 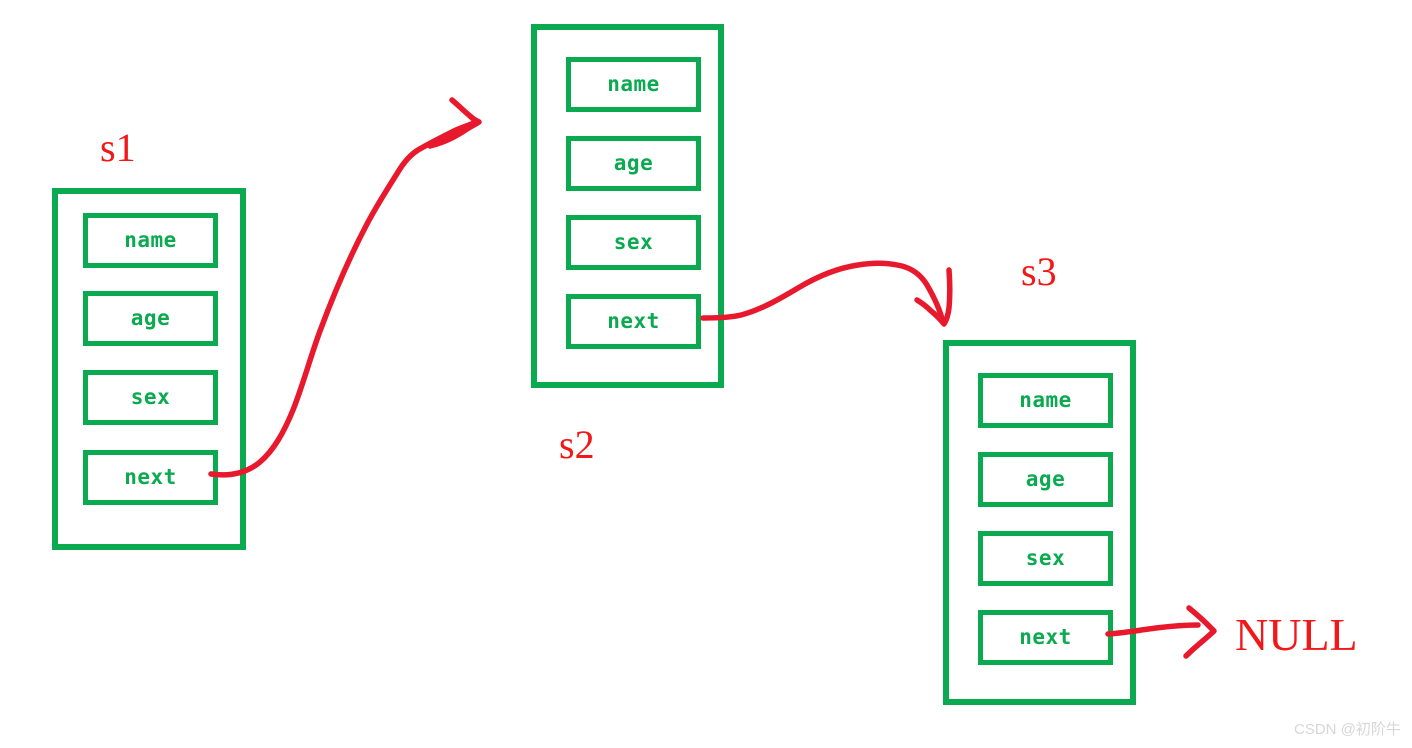 What do you see at coordinates (627, 206) in the screenshot?
I see `struct-node-s2: name age sex next` at bounding box center [627, 206].